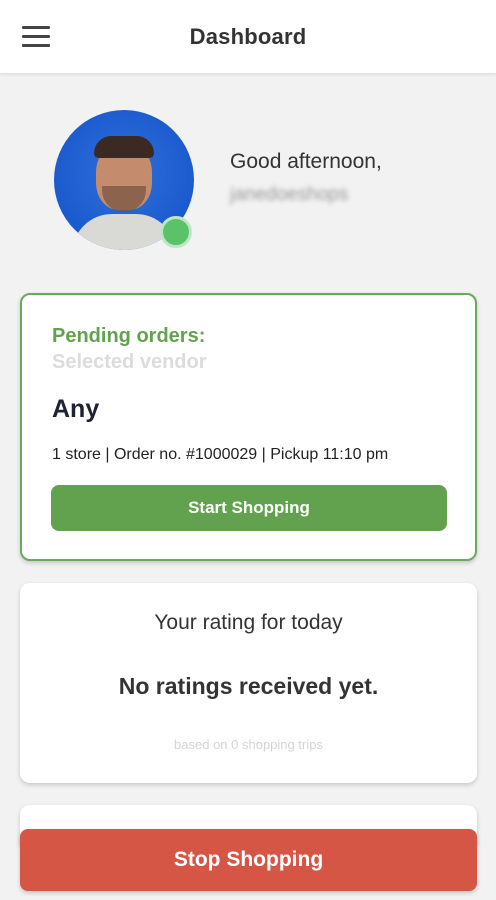 The image size is (496, 900). Describe the element at coordinates (129, 362) in the screenshot. I see `selected-vendor-label: Selected vendor` at that location.